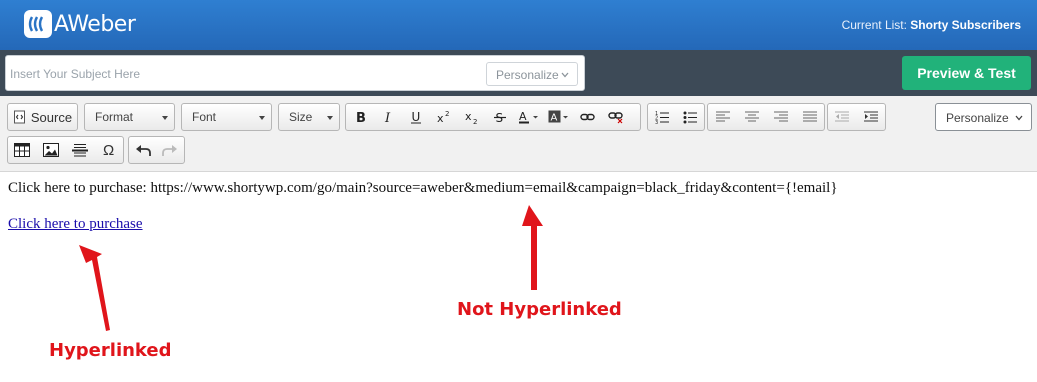  Describe the element at coordinates (51, 117) in the screenshot. I see `source-label: Source` at that location.